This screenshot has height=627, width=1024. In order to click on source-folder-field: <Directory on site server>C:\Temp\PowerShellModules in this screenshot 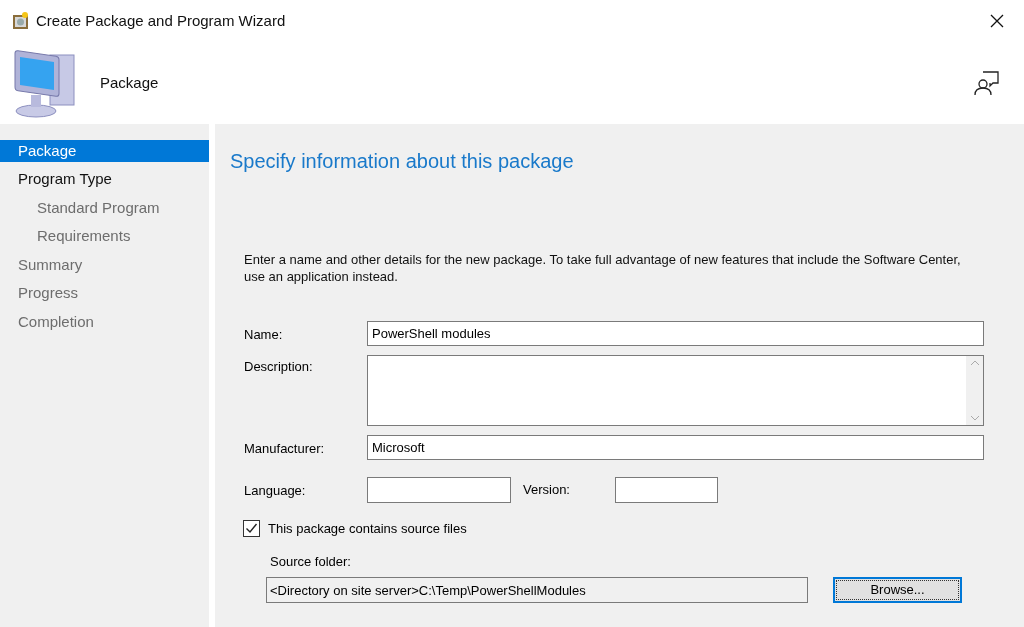, I will do `click(537, 590)`.